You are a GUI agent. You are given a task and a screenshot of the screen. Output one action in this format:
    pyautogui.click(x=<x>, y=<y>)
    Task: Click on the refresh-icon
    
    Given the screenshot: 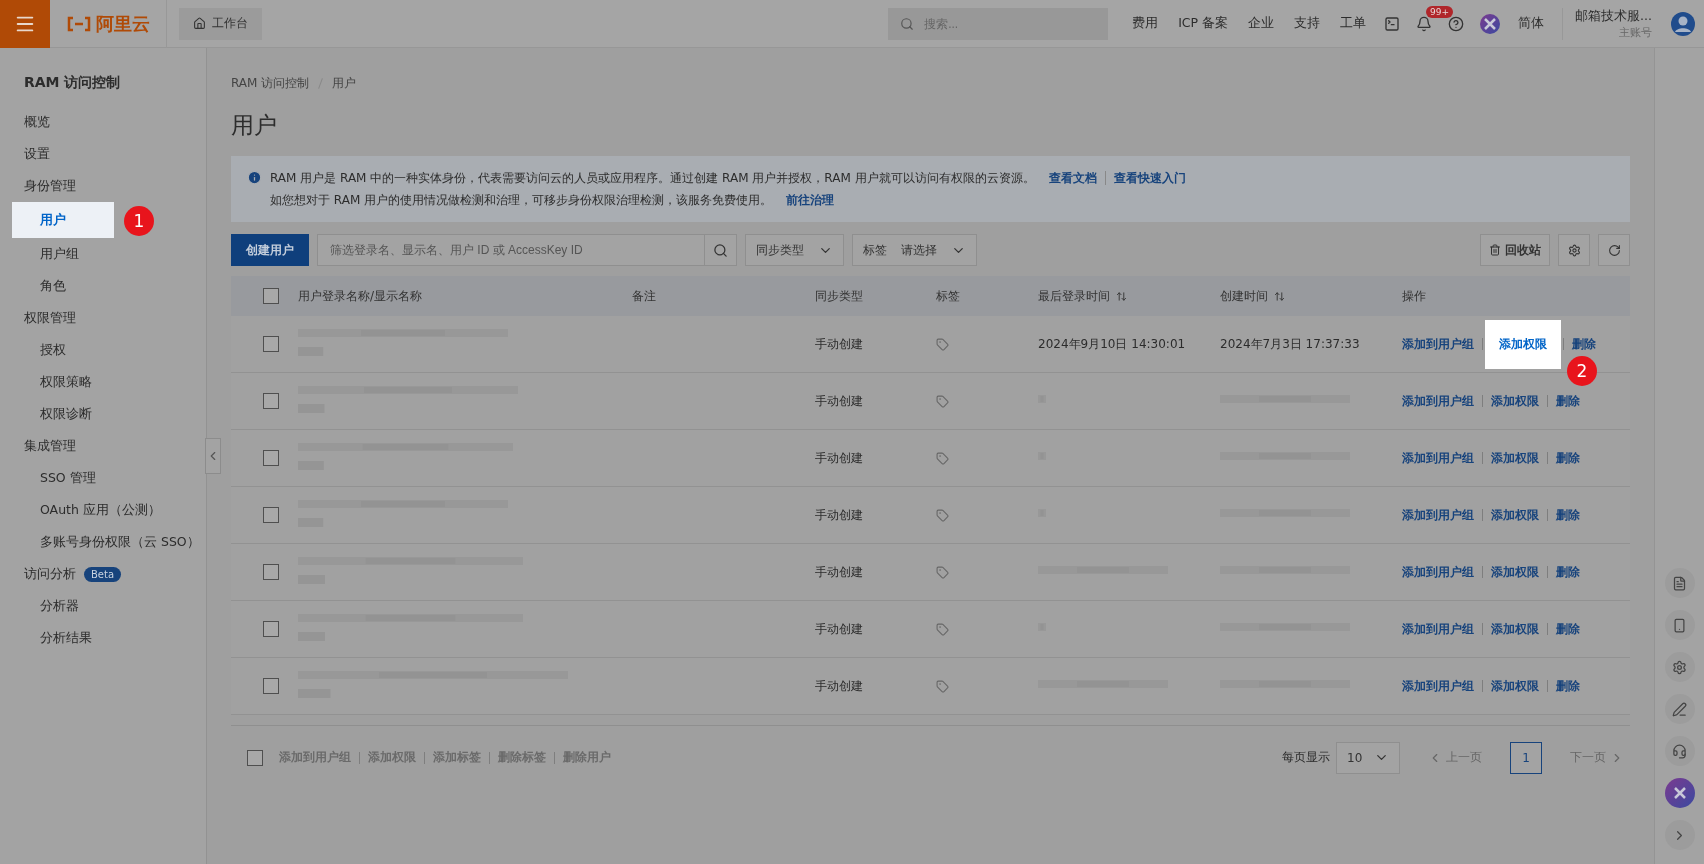 What is the action you would take?
    pyautogui.click(x=1614, y=250)
    